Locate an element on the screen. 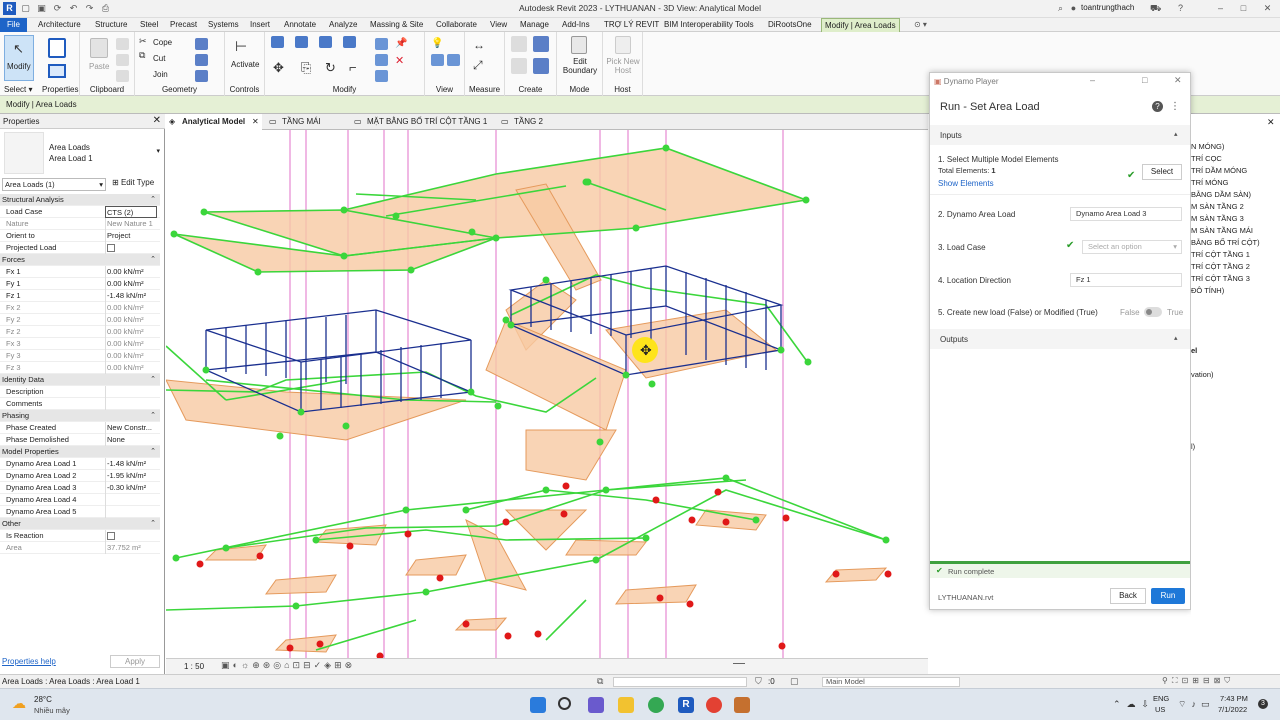 Image resolution: width=1280 pixels, height=720 pixels. view-scale: 1 : 50 is located at coordinates (194, 666).